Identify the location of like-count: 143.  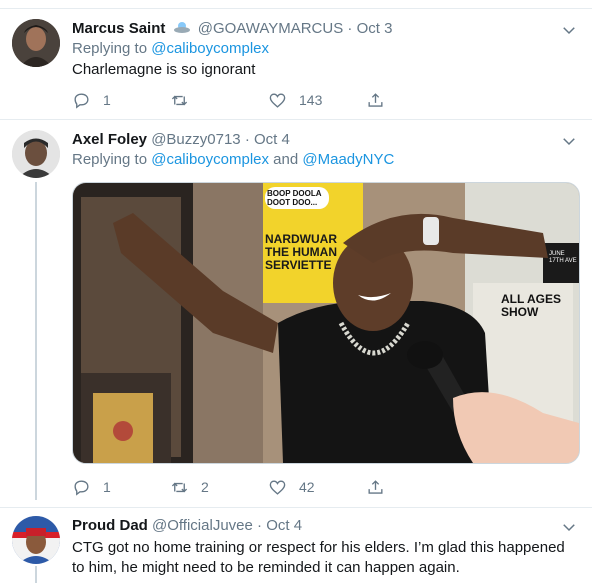
(311, 100).